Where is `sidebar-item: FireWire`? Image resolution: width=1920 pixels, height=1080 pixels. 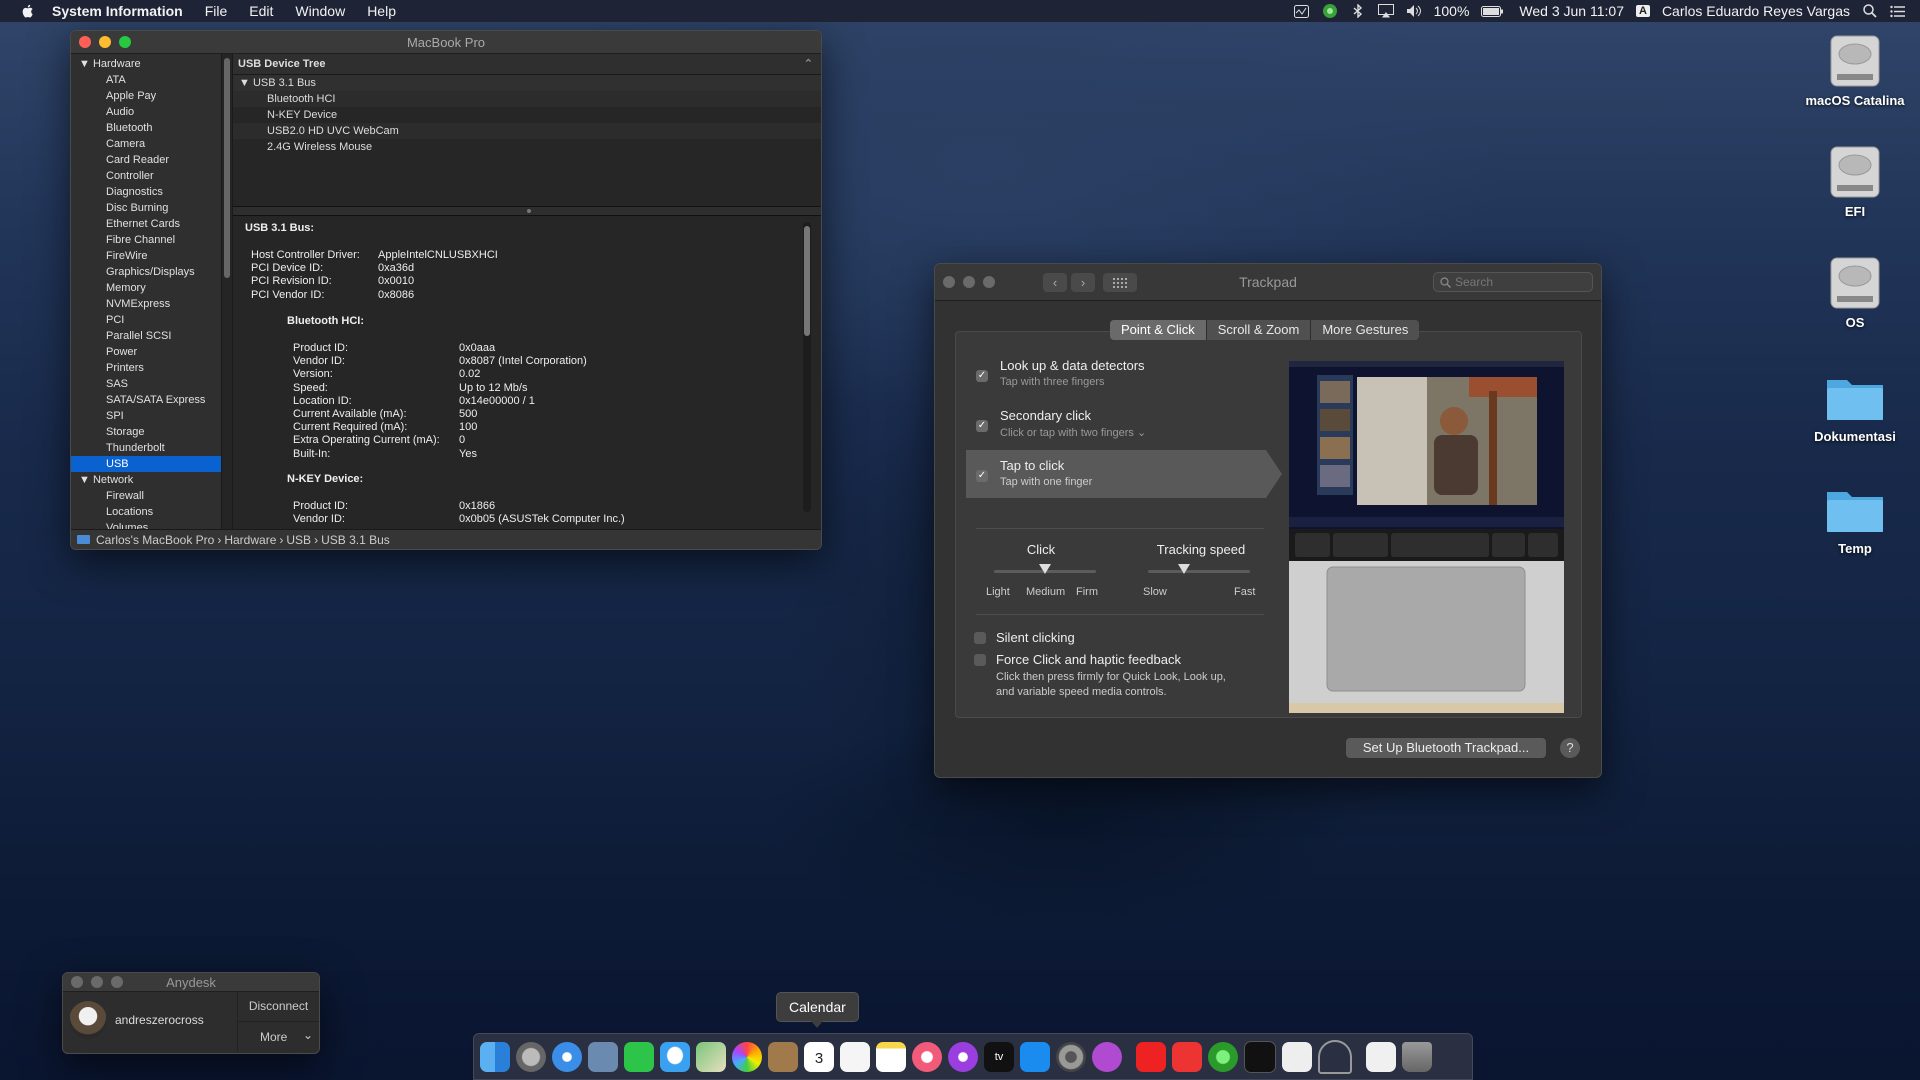
sidebar-item: FireWire is located at coordinates (146, 256).